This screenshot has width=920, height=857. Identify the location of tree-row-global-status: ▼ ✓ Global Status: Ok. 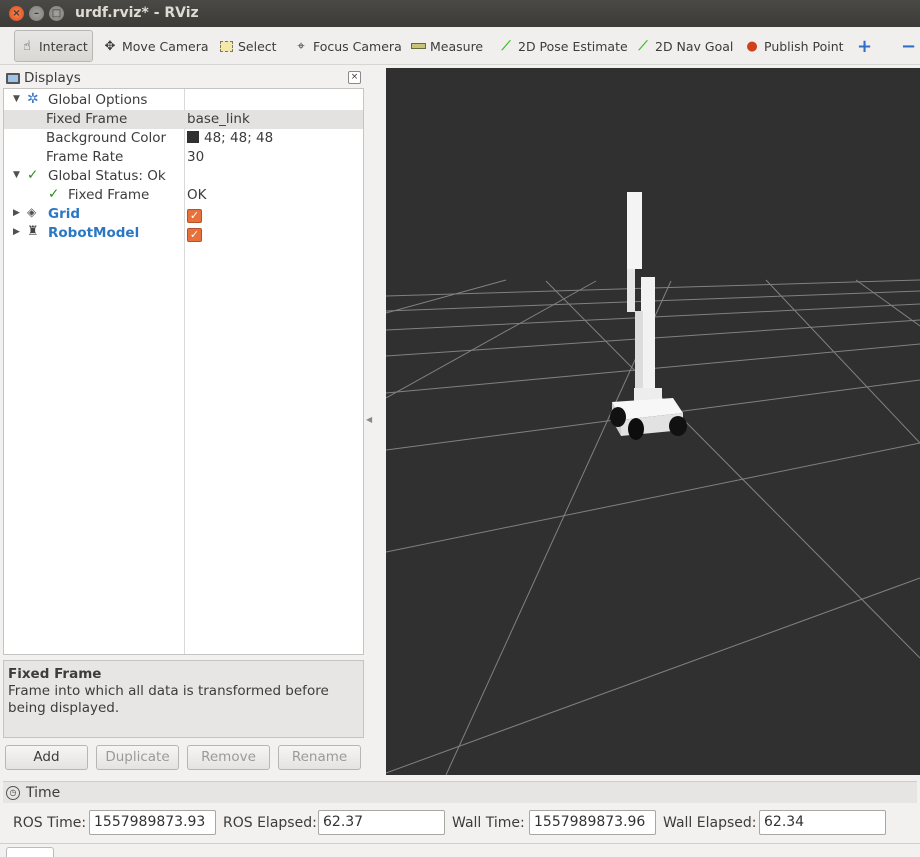
(183, 176).